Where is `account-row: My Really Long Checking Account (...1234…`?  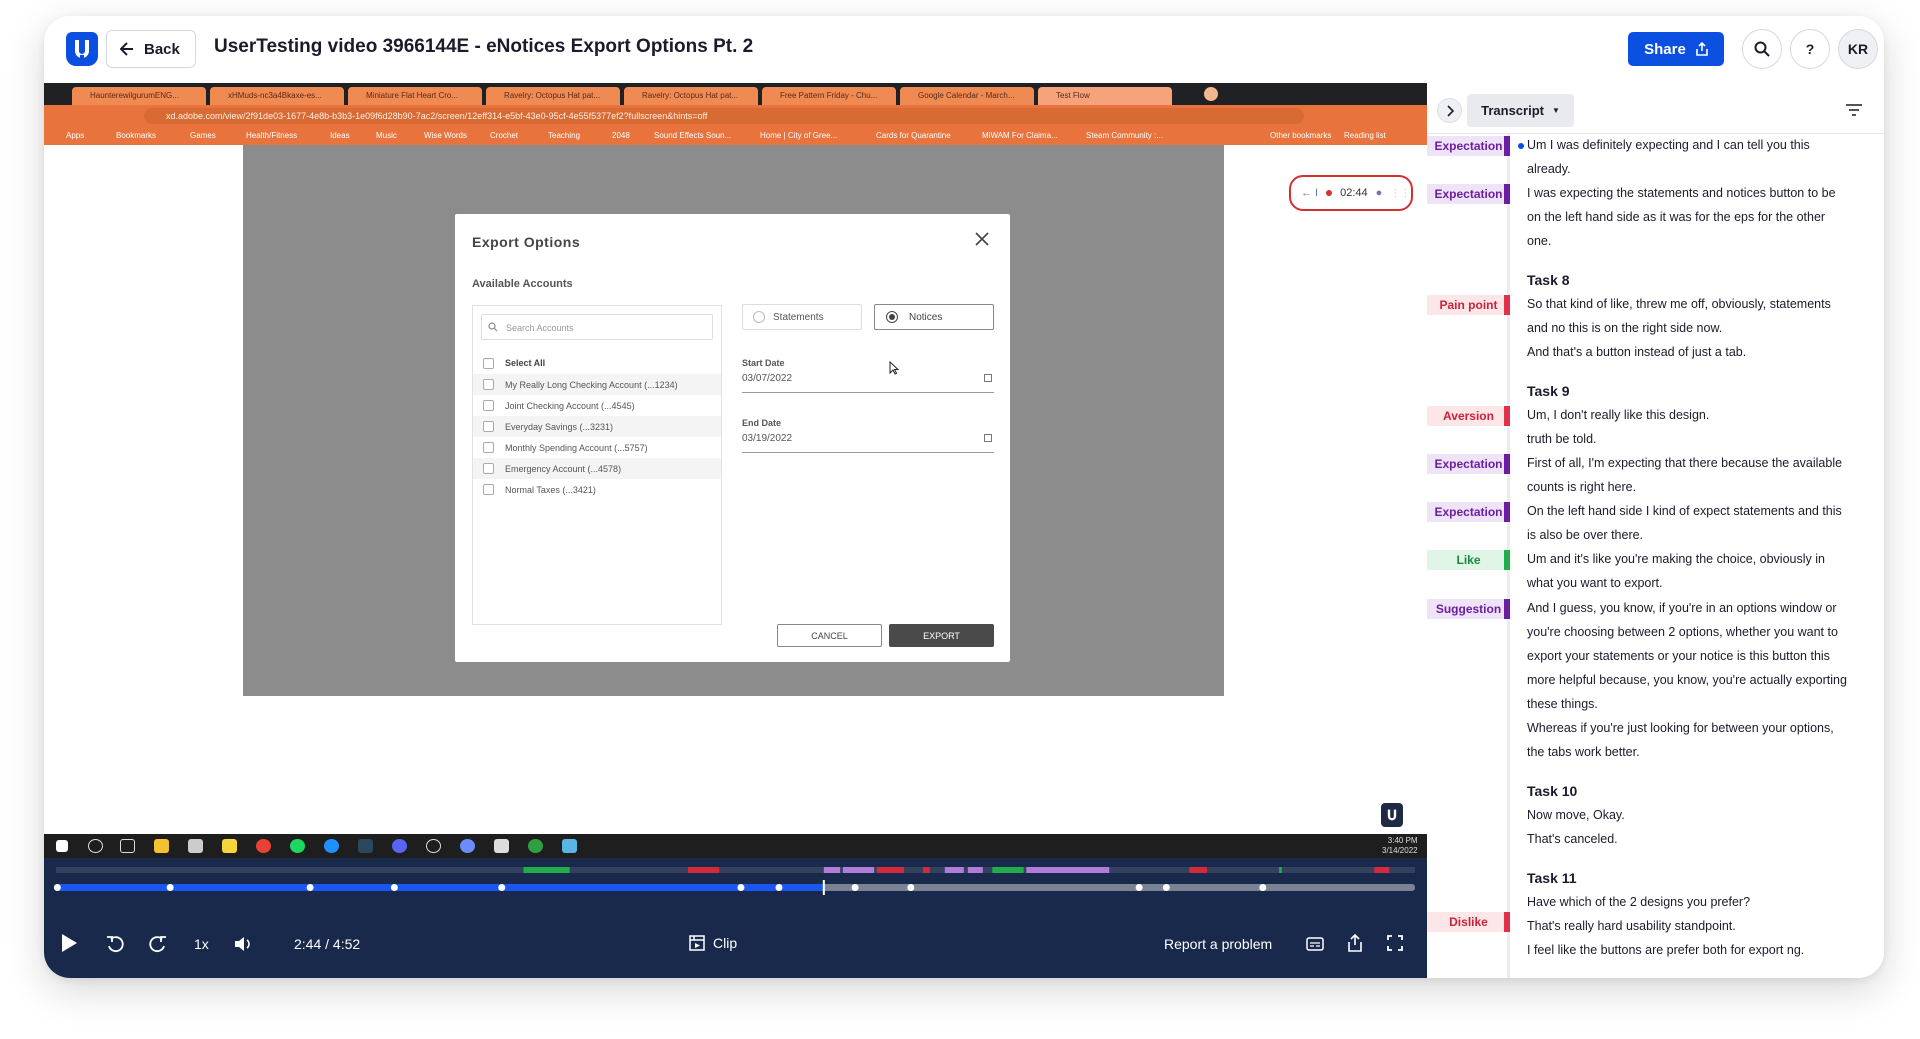
account-row: My Really Long Checking Account (...1234… is located at coordinates (597, 384).